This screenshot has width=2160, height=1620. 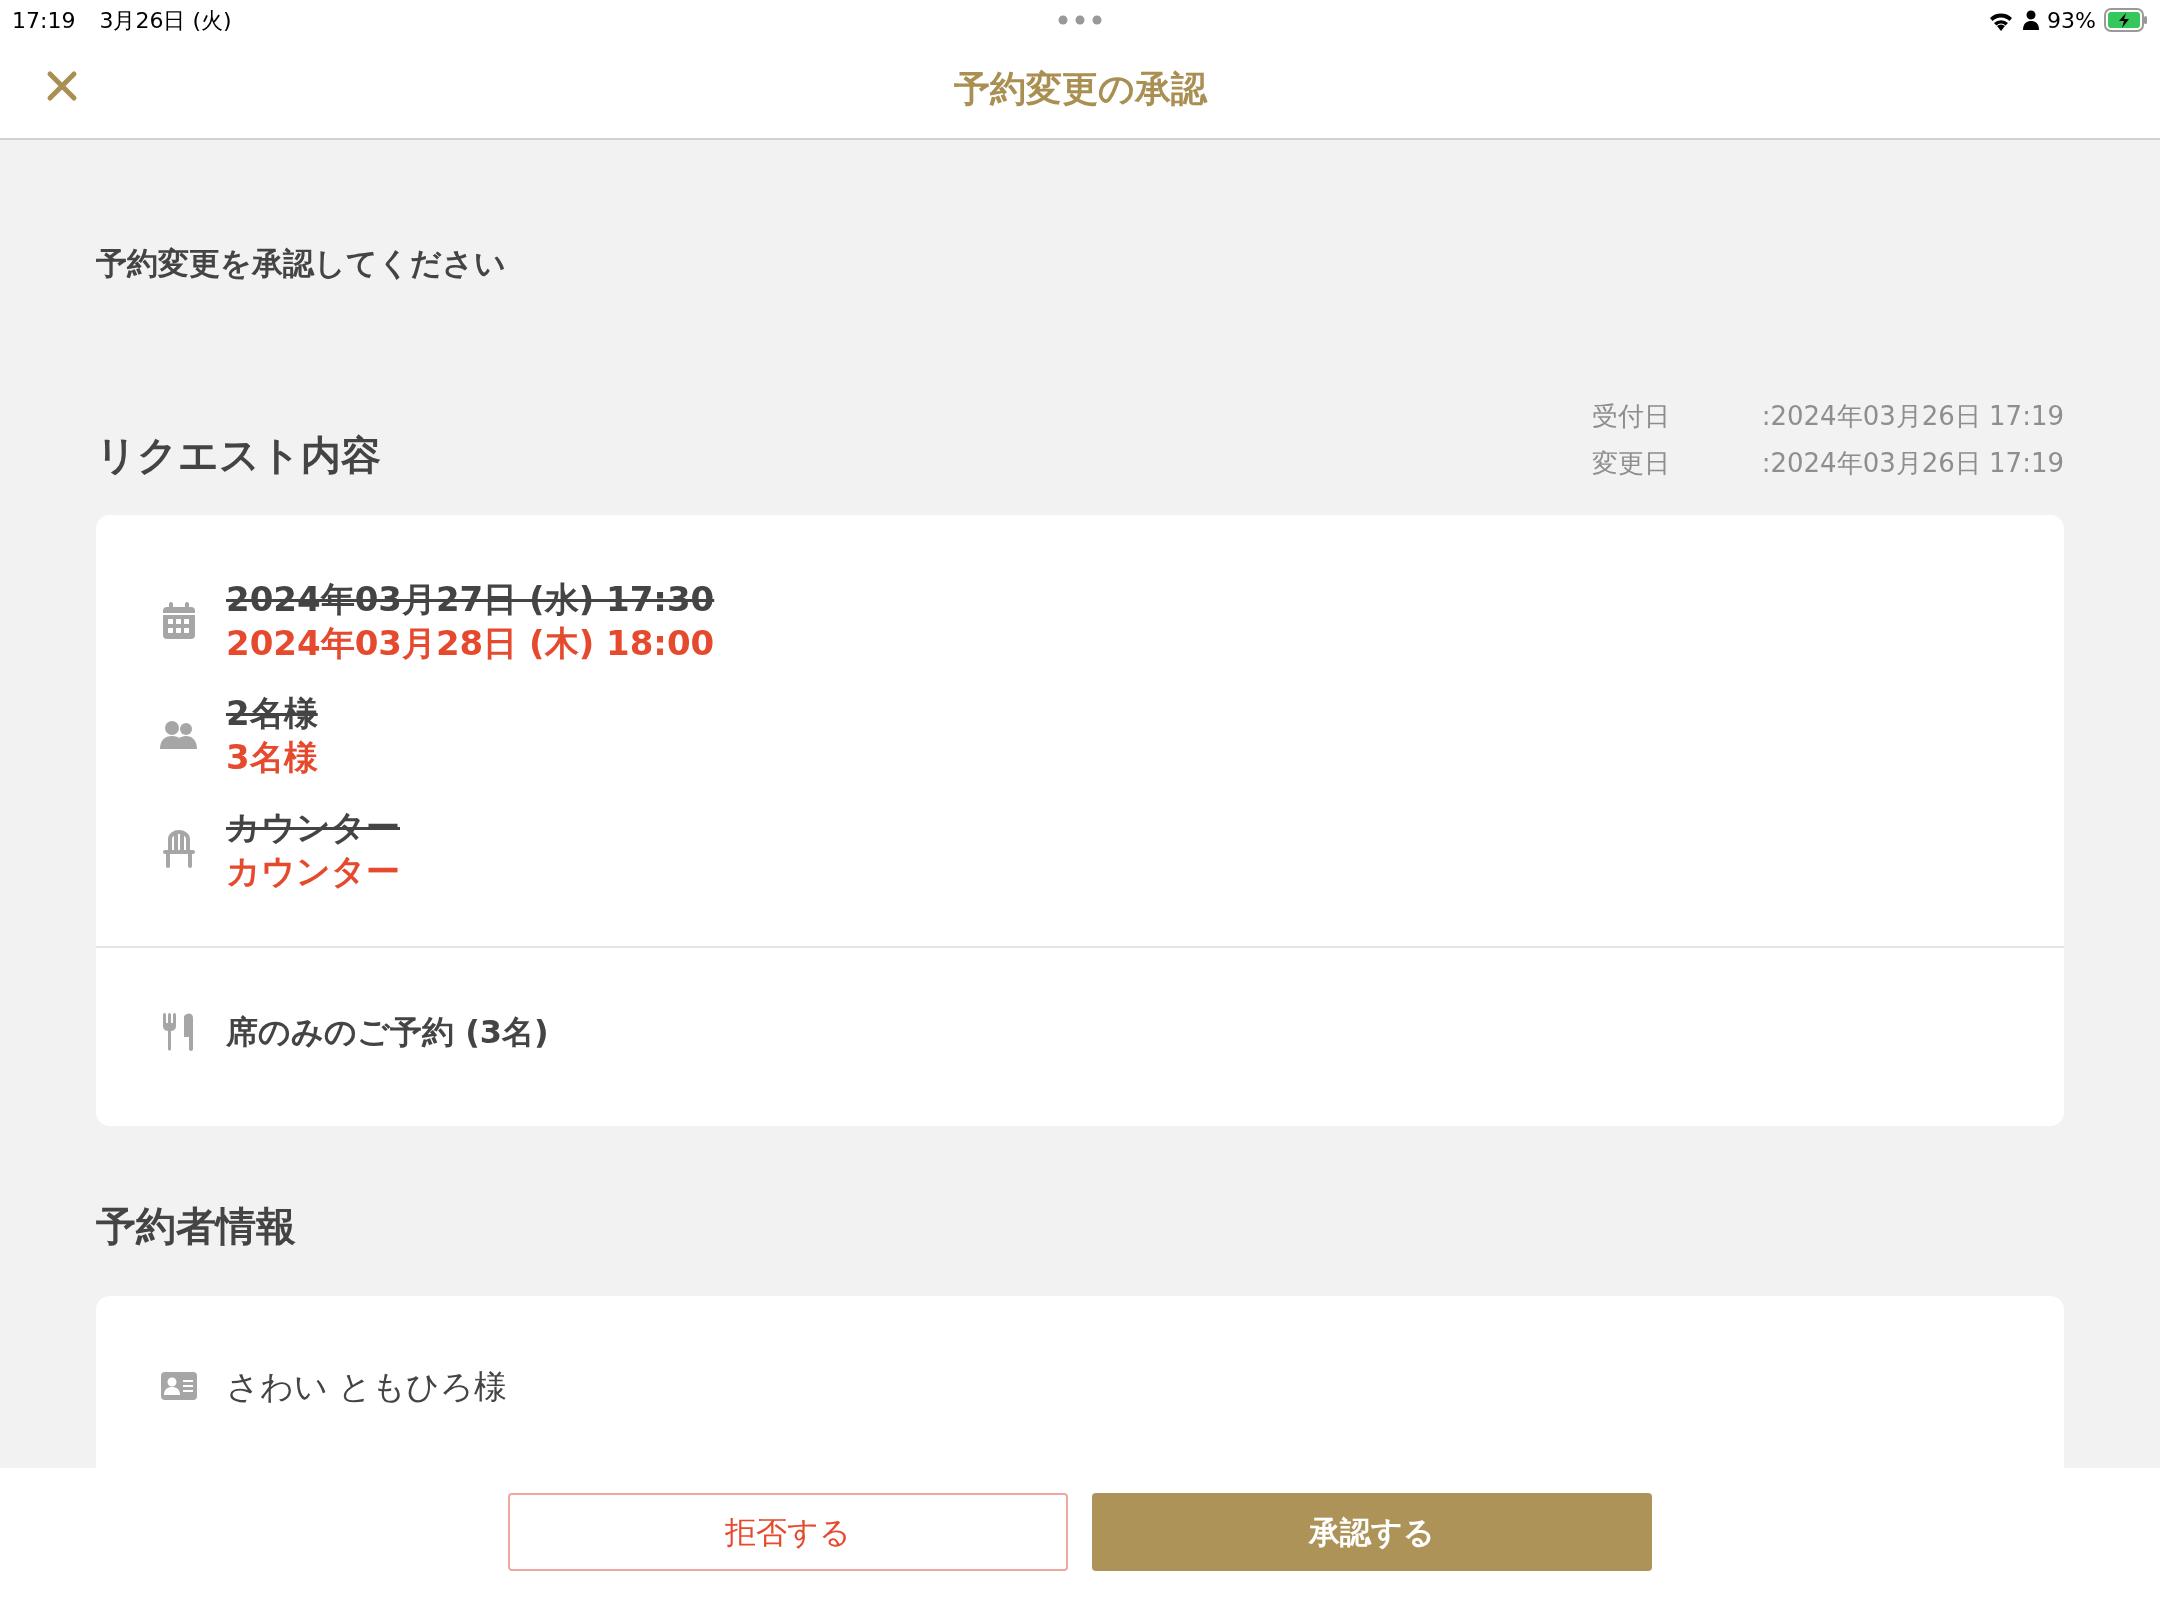 What do you see at coordinates (44, 20) in the screenshot?
I see `status-time: 17:19` at bounding box center [44, 20].